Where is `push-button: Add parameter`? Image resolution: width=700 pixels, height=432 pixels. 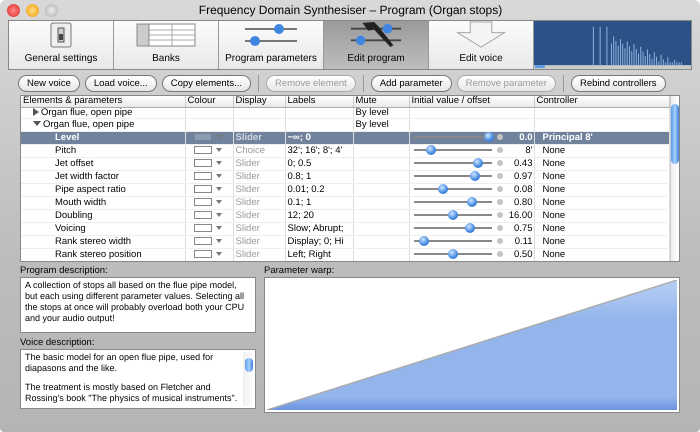
push-button: Add parameter is located at coordinates (411, 83).